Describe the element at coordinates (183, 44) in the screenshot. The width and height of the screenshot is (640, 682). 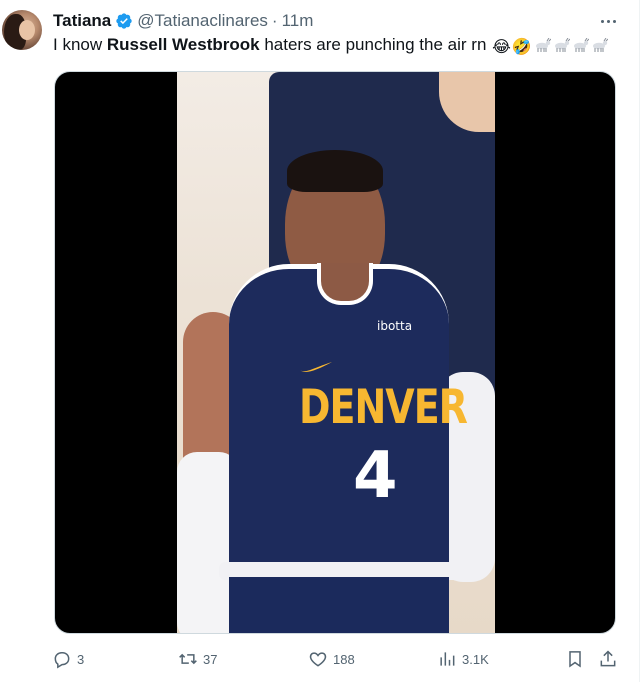
I see `tweet-text-bold: Russell Westbrook` at that location.